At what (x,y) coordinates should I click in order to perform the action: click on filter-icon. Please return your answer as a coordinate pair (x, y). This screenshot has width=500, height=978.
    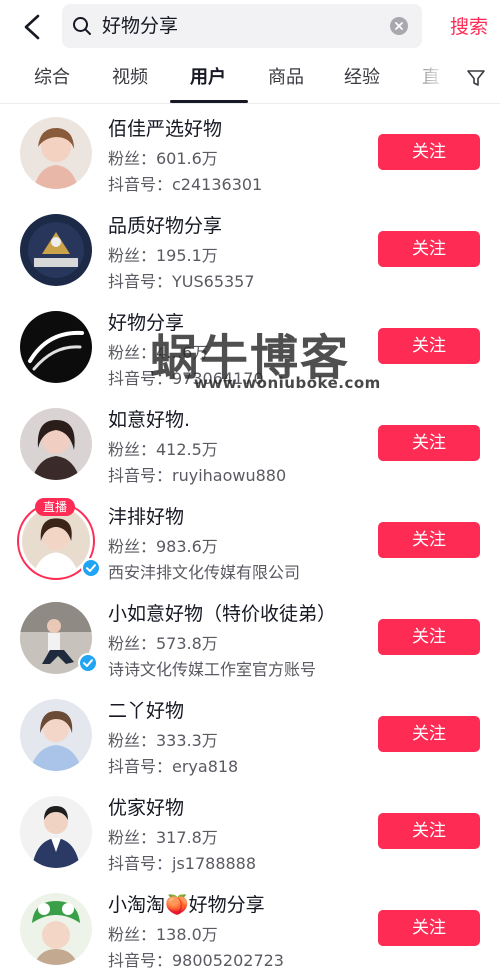
    Looking at the image, I should click on (476, 78).